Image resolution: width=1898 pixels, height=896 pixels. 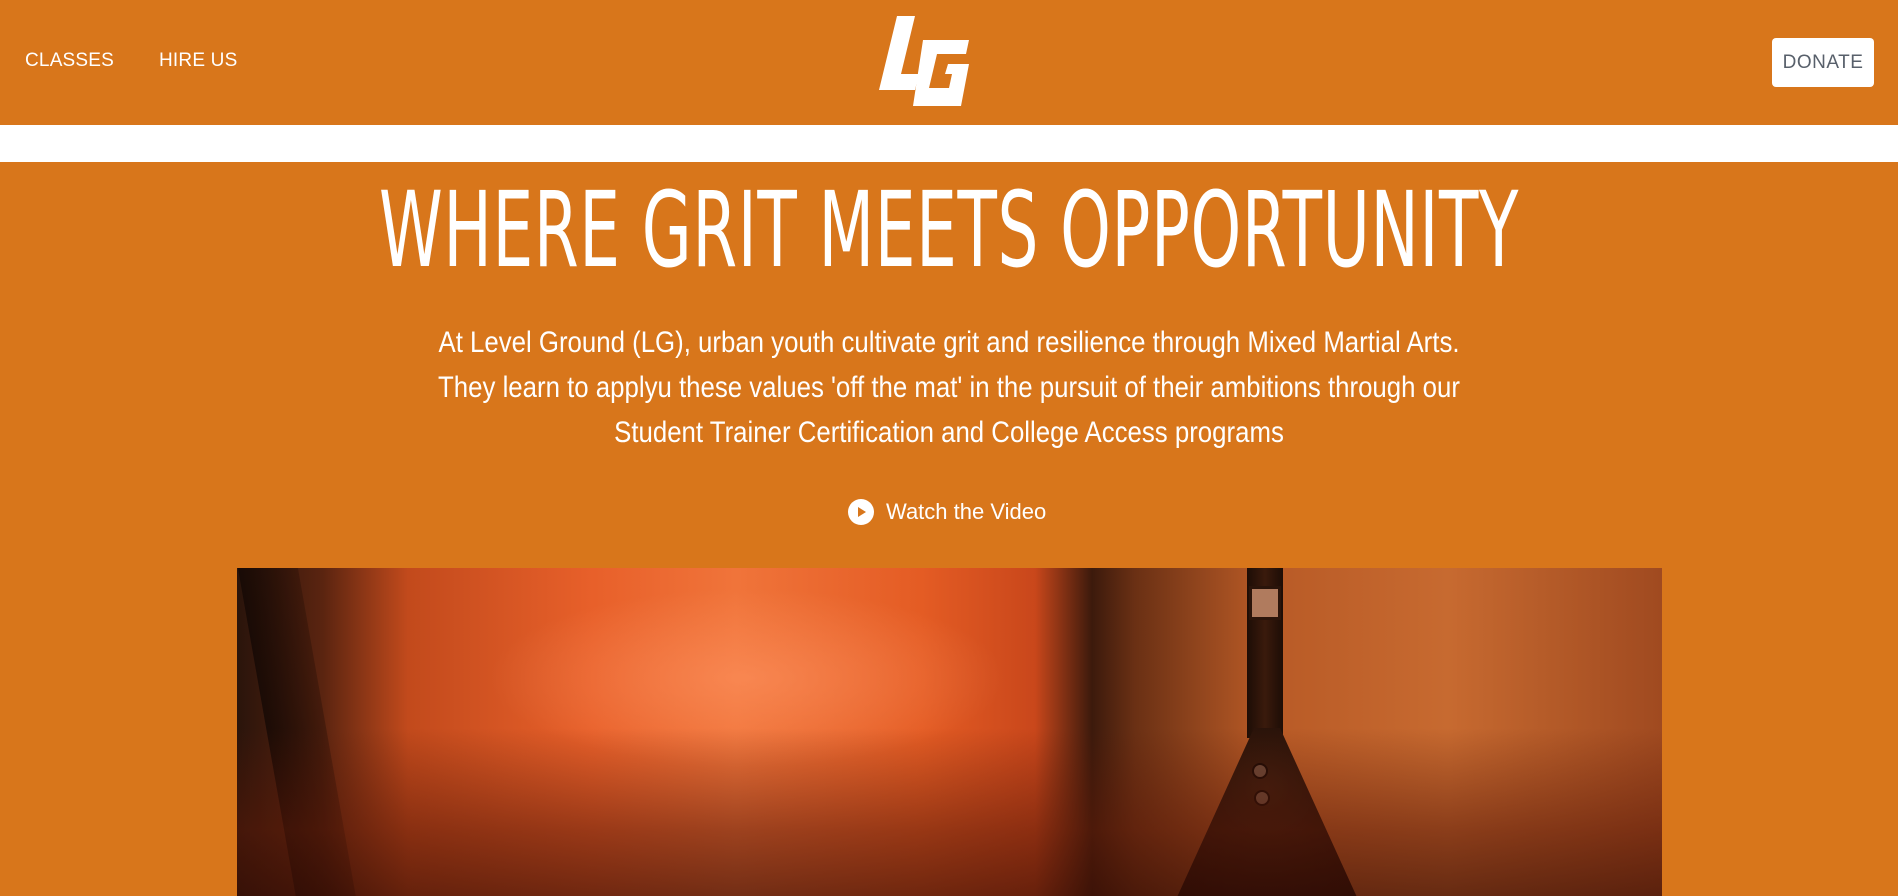 What do you see at coordinates (949, 230) in the screenshot?
I see `hero-title: WHERE GRIT MEETS OPPORTUNITY` at bounding box center [949, 230].